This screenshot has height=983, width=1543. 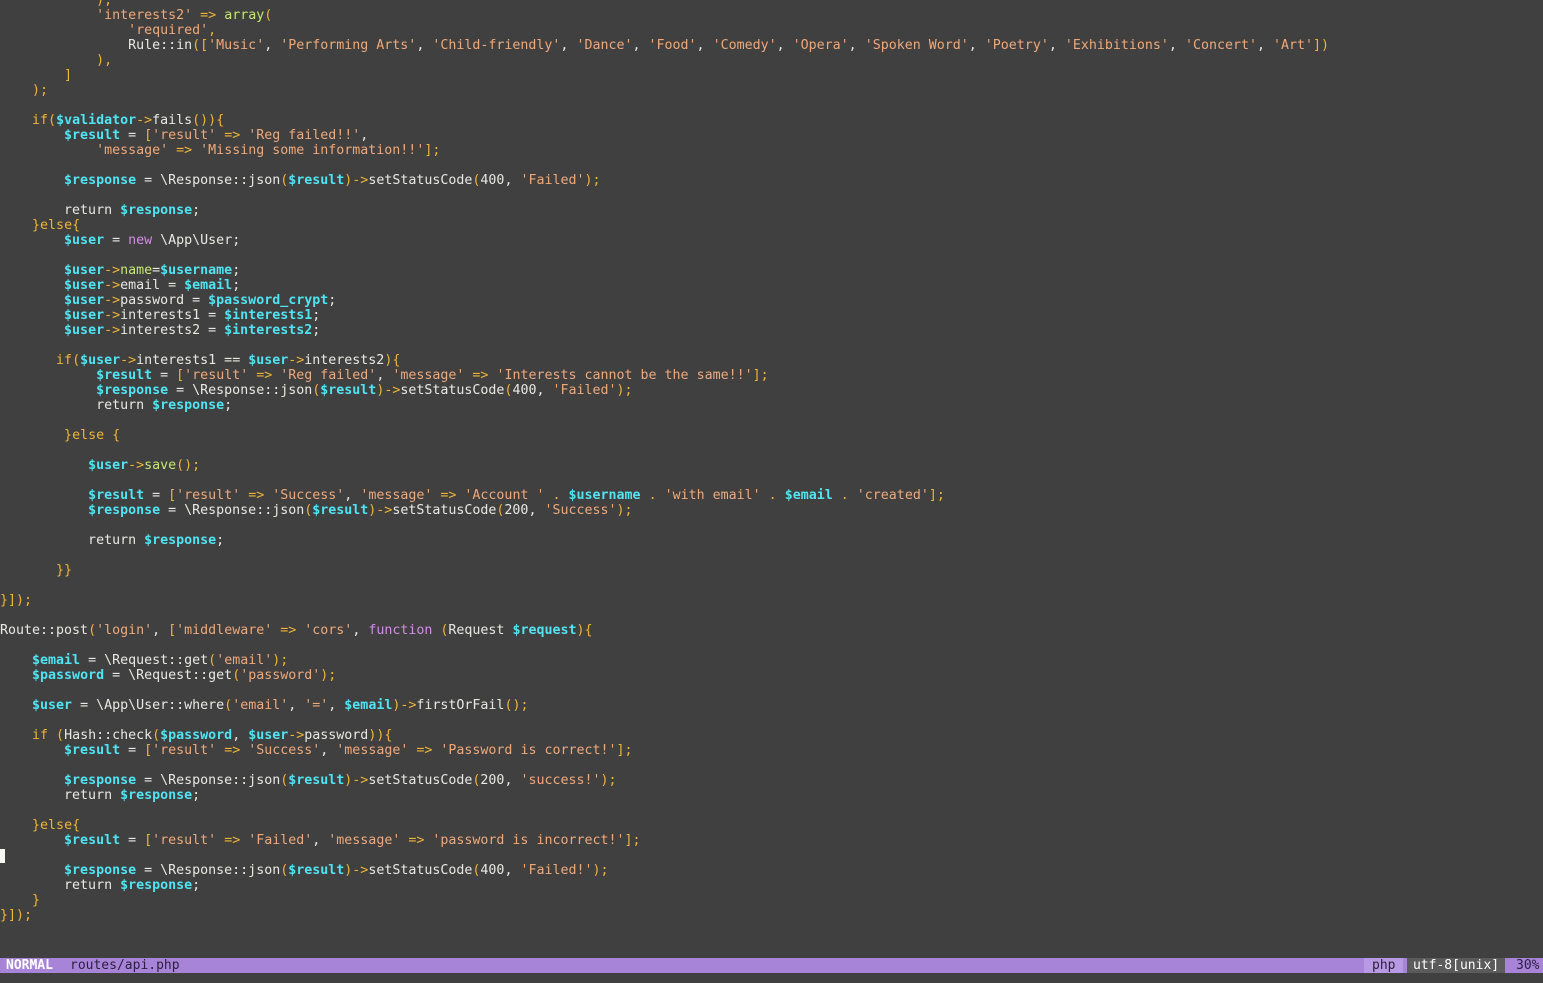 I want to click on code-token: 'middleware', so click(x=224, y=630).